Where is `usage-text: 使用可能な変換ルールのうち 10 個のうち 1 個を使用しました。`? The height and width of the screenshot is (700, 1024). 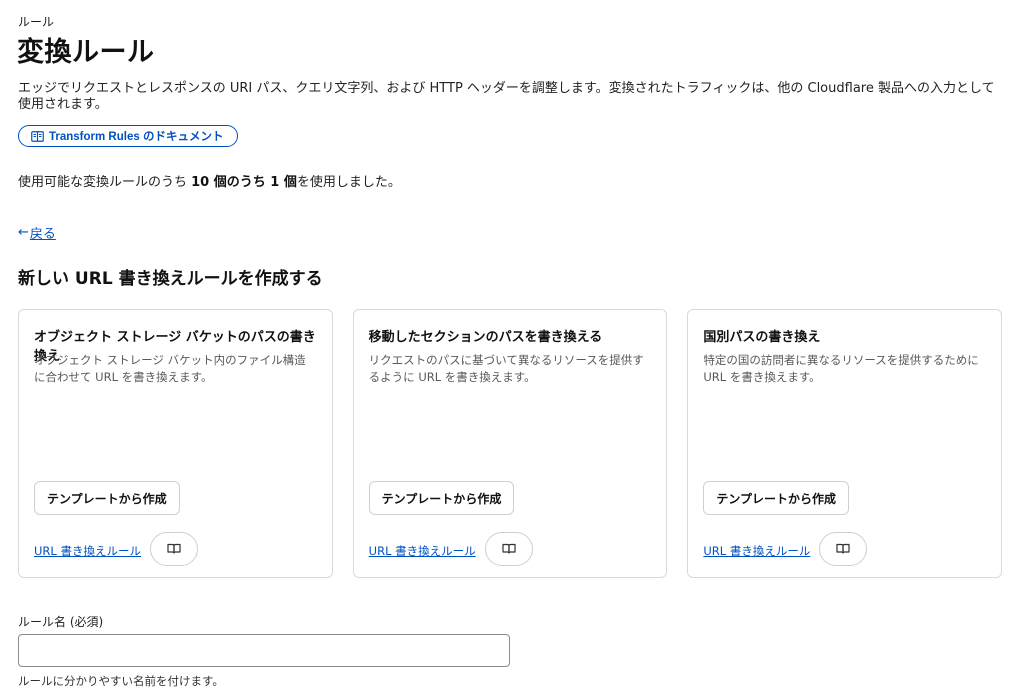 usage-text: 使用可能な変換ルールのうち 10 個のうち 1 個を使用しました。 is located at coordinates (209, 180).